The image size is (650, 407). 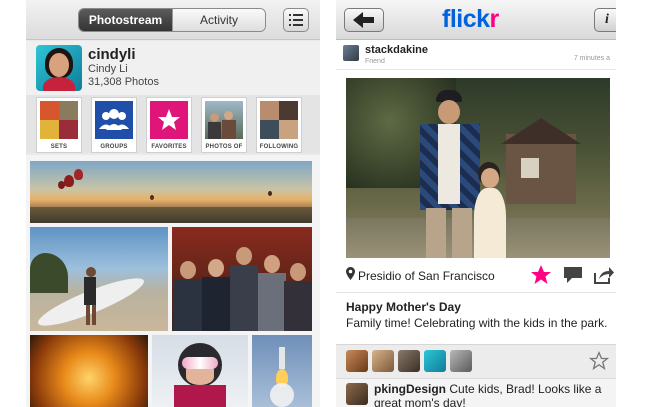 I want to click on segmented-control: Photostream Activity, so click(x=172, y=20).